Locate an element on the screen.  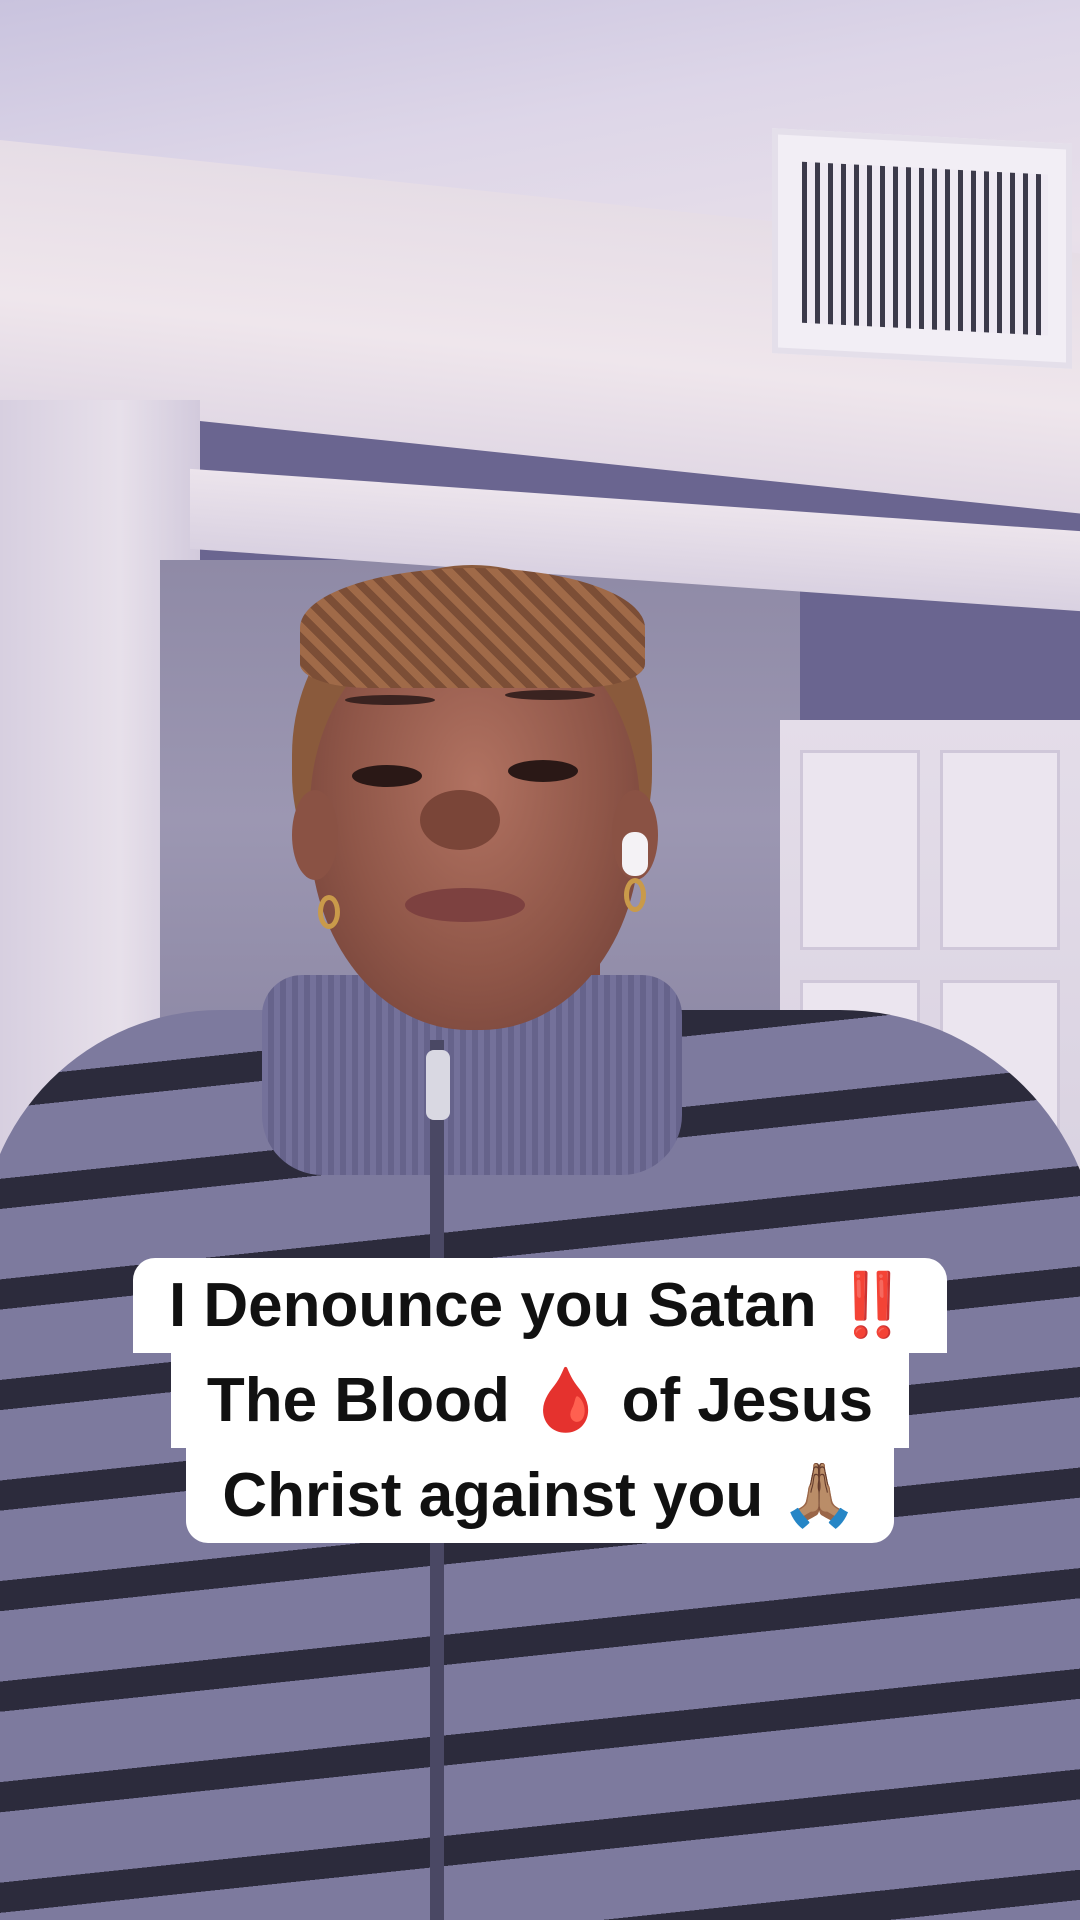
right-earring is located at coordinates (635, 895).